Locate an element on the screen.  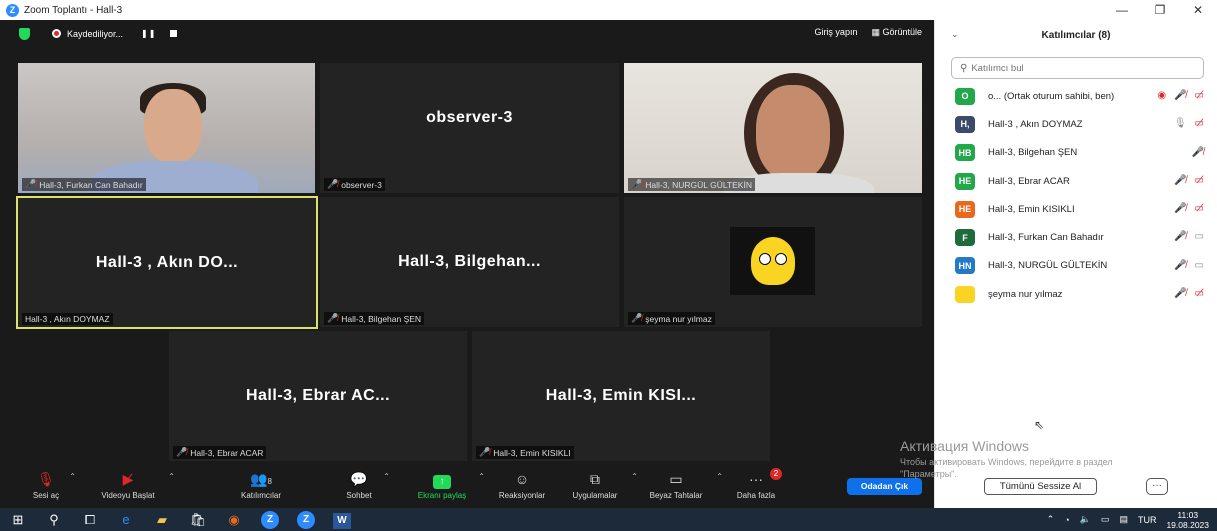
record-dot-icon is located at coordinates (56, 33).